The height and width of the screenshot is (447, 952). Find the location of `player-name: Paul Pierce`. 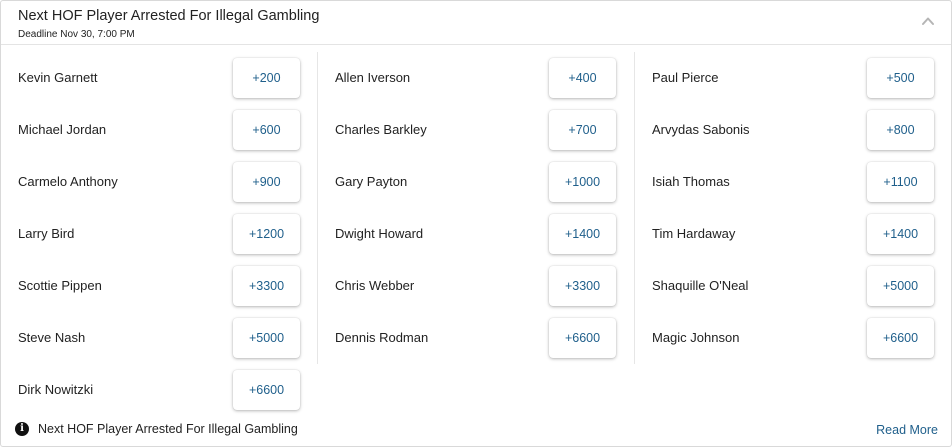

player-name: Paul Pierce is located at coordinates (685, 77).